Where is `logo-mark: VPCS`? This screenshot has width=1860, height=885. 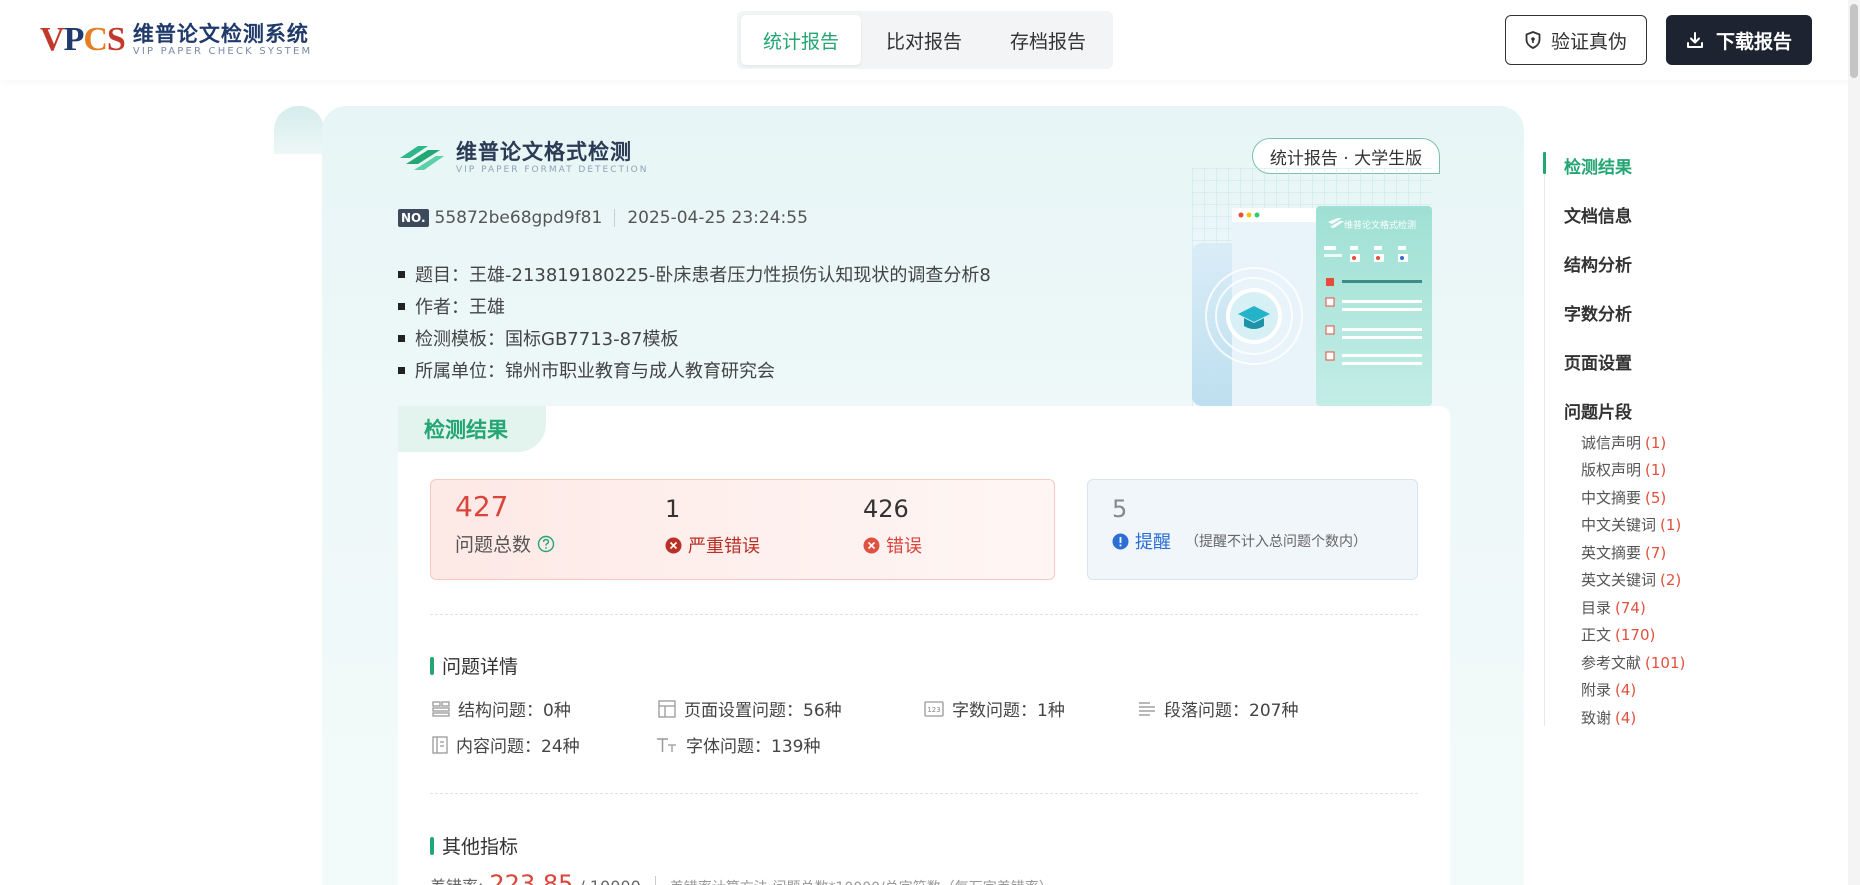 logo-mark: VPCS is located at coordinates (83, 39).